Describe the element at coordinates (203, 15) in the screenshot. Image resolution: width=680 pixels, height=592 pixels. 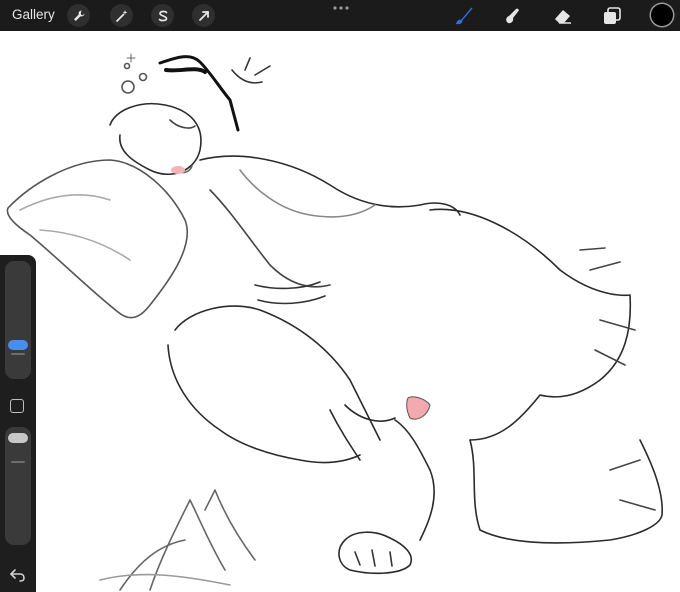
I see `transform-arrow-icon` at that location.